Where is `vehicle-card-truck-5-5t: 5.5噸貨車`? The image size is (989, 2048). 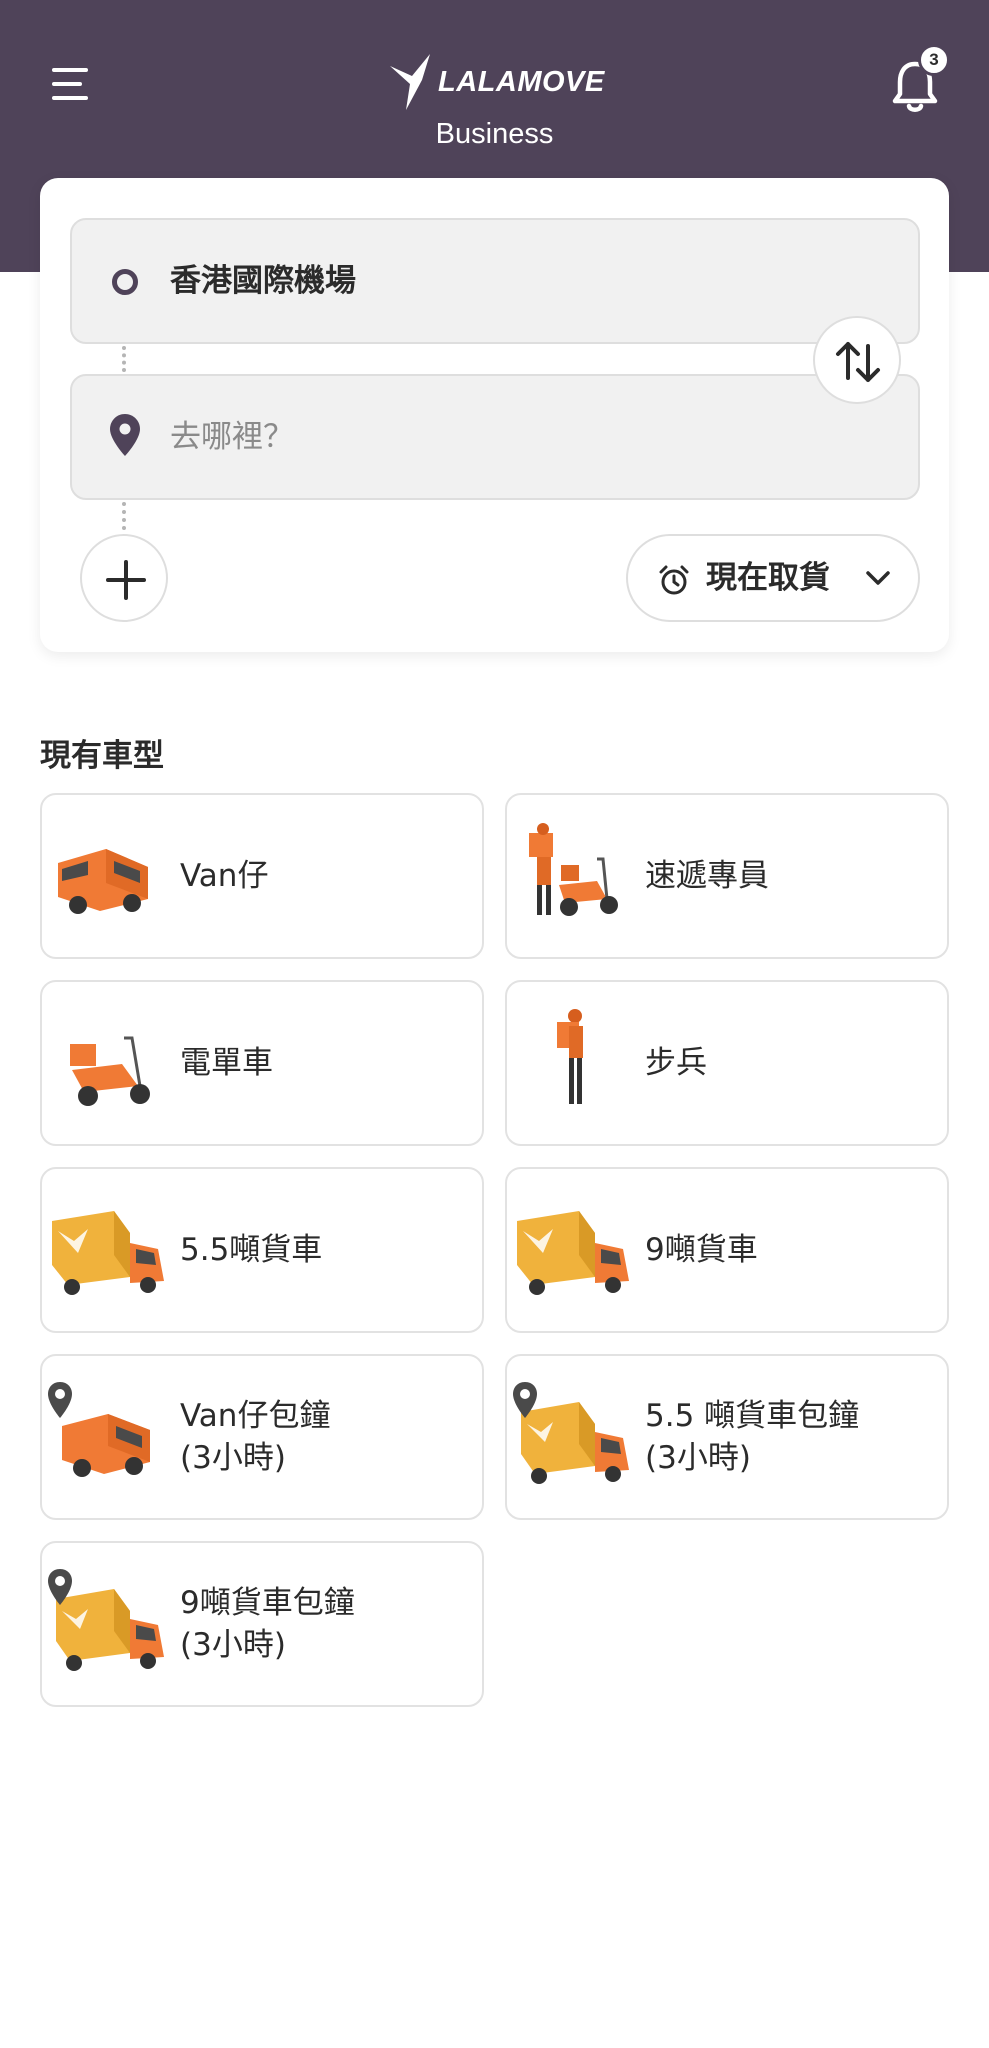
vehicle-card-truck-5-5t: 5.5噸貨車 is located at coordinates (262, 1250).